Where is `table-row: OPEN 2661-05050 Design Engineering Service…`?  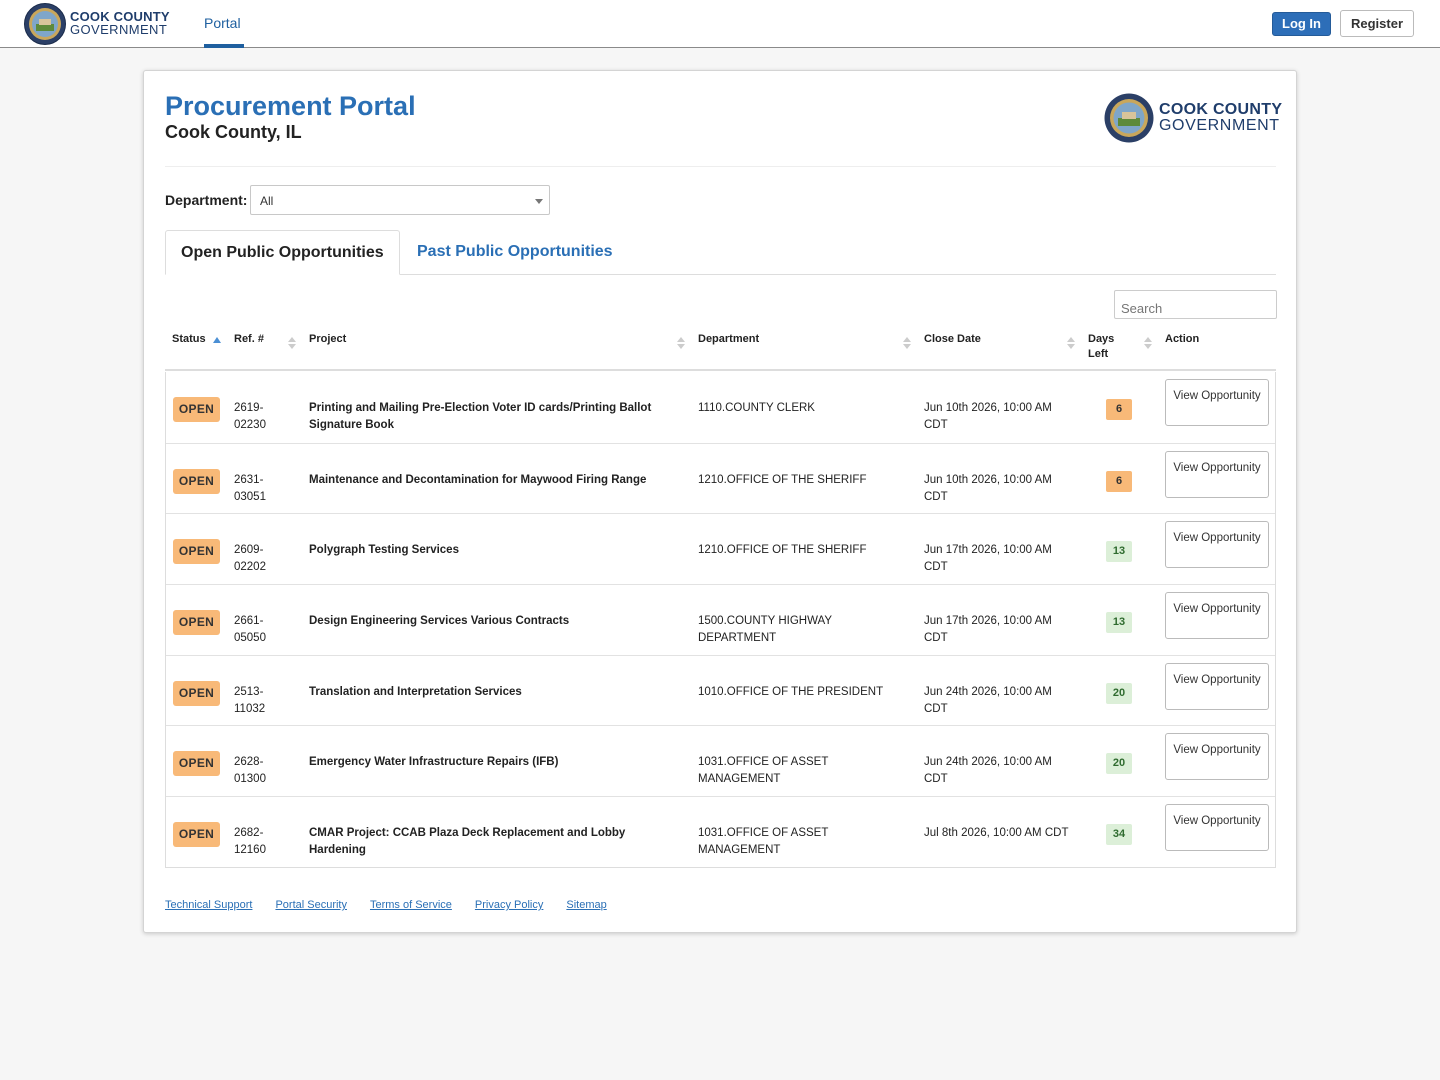 table-row: OPEN 2661-05050 Design Engineering Service… is located at coordinates (720, 619).